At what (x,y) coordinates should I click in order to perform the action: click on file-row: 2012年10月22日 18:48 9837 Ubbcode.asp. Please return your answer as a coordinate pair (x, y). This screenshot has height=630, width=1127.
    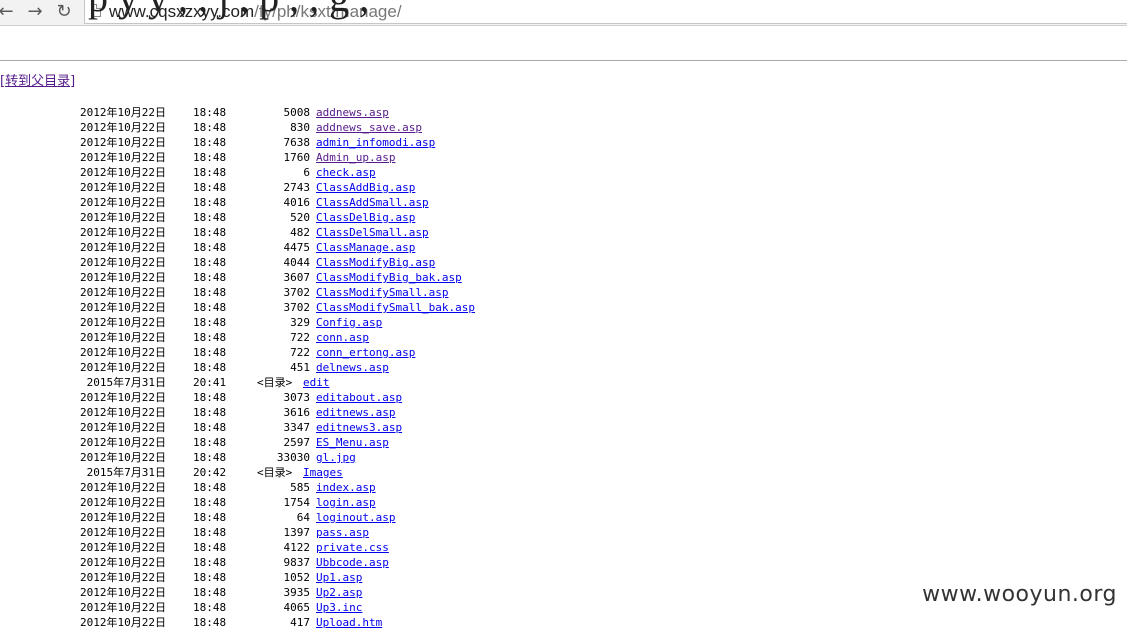
    Looking at the image, I should click on (350, 562).